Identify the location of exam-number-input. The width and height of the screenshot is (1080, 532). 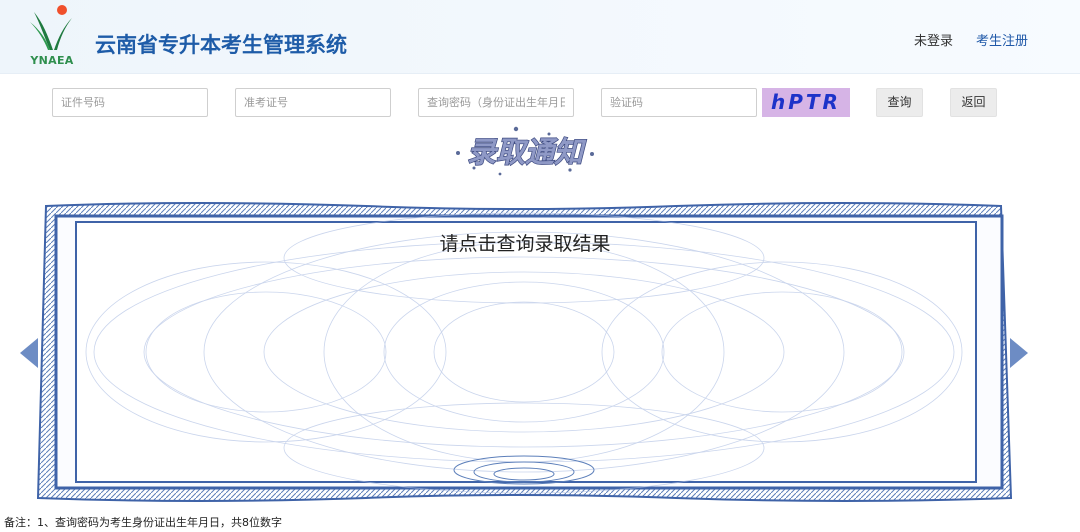
(313, 102).